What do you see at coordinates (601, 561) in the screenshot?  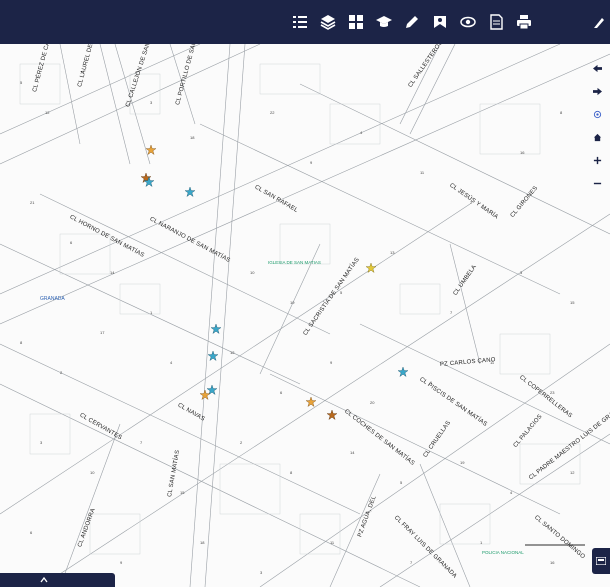 I see `measure-tool-button` at bounding box center [601, 561].